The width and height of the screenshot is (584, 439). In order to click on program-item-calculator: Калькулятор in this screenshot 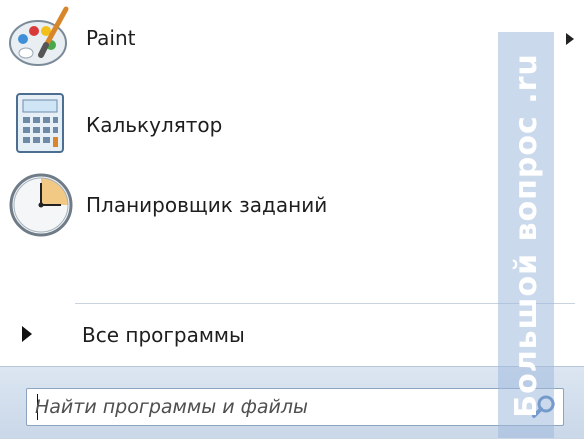, I will do `click(250, 125)`.